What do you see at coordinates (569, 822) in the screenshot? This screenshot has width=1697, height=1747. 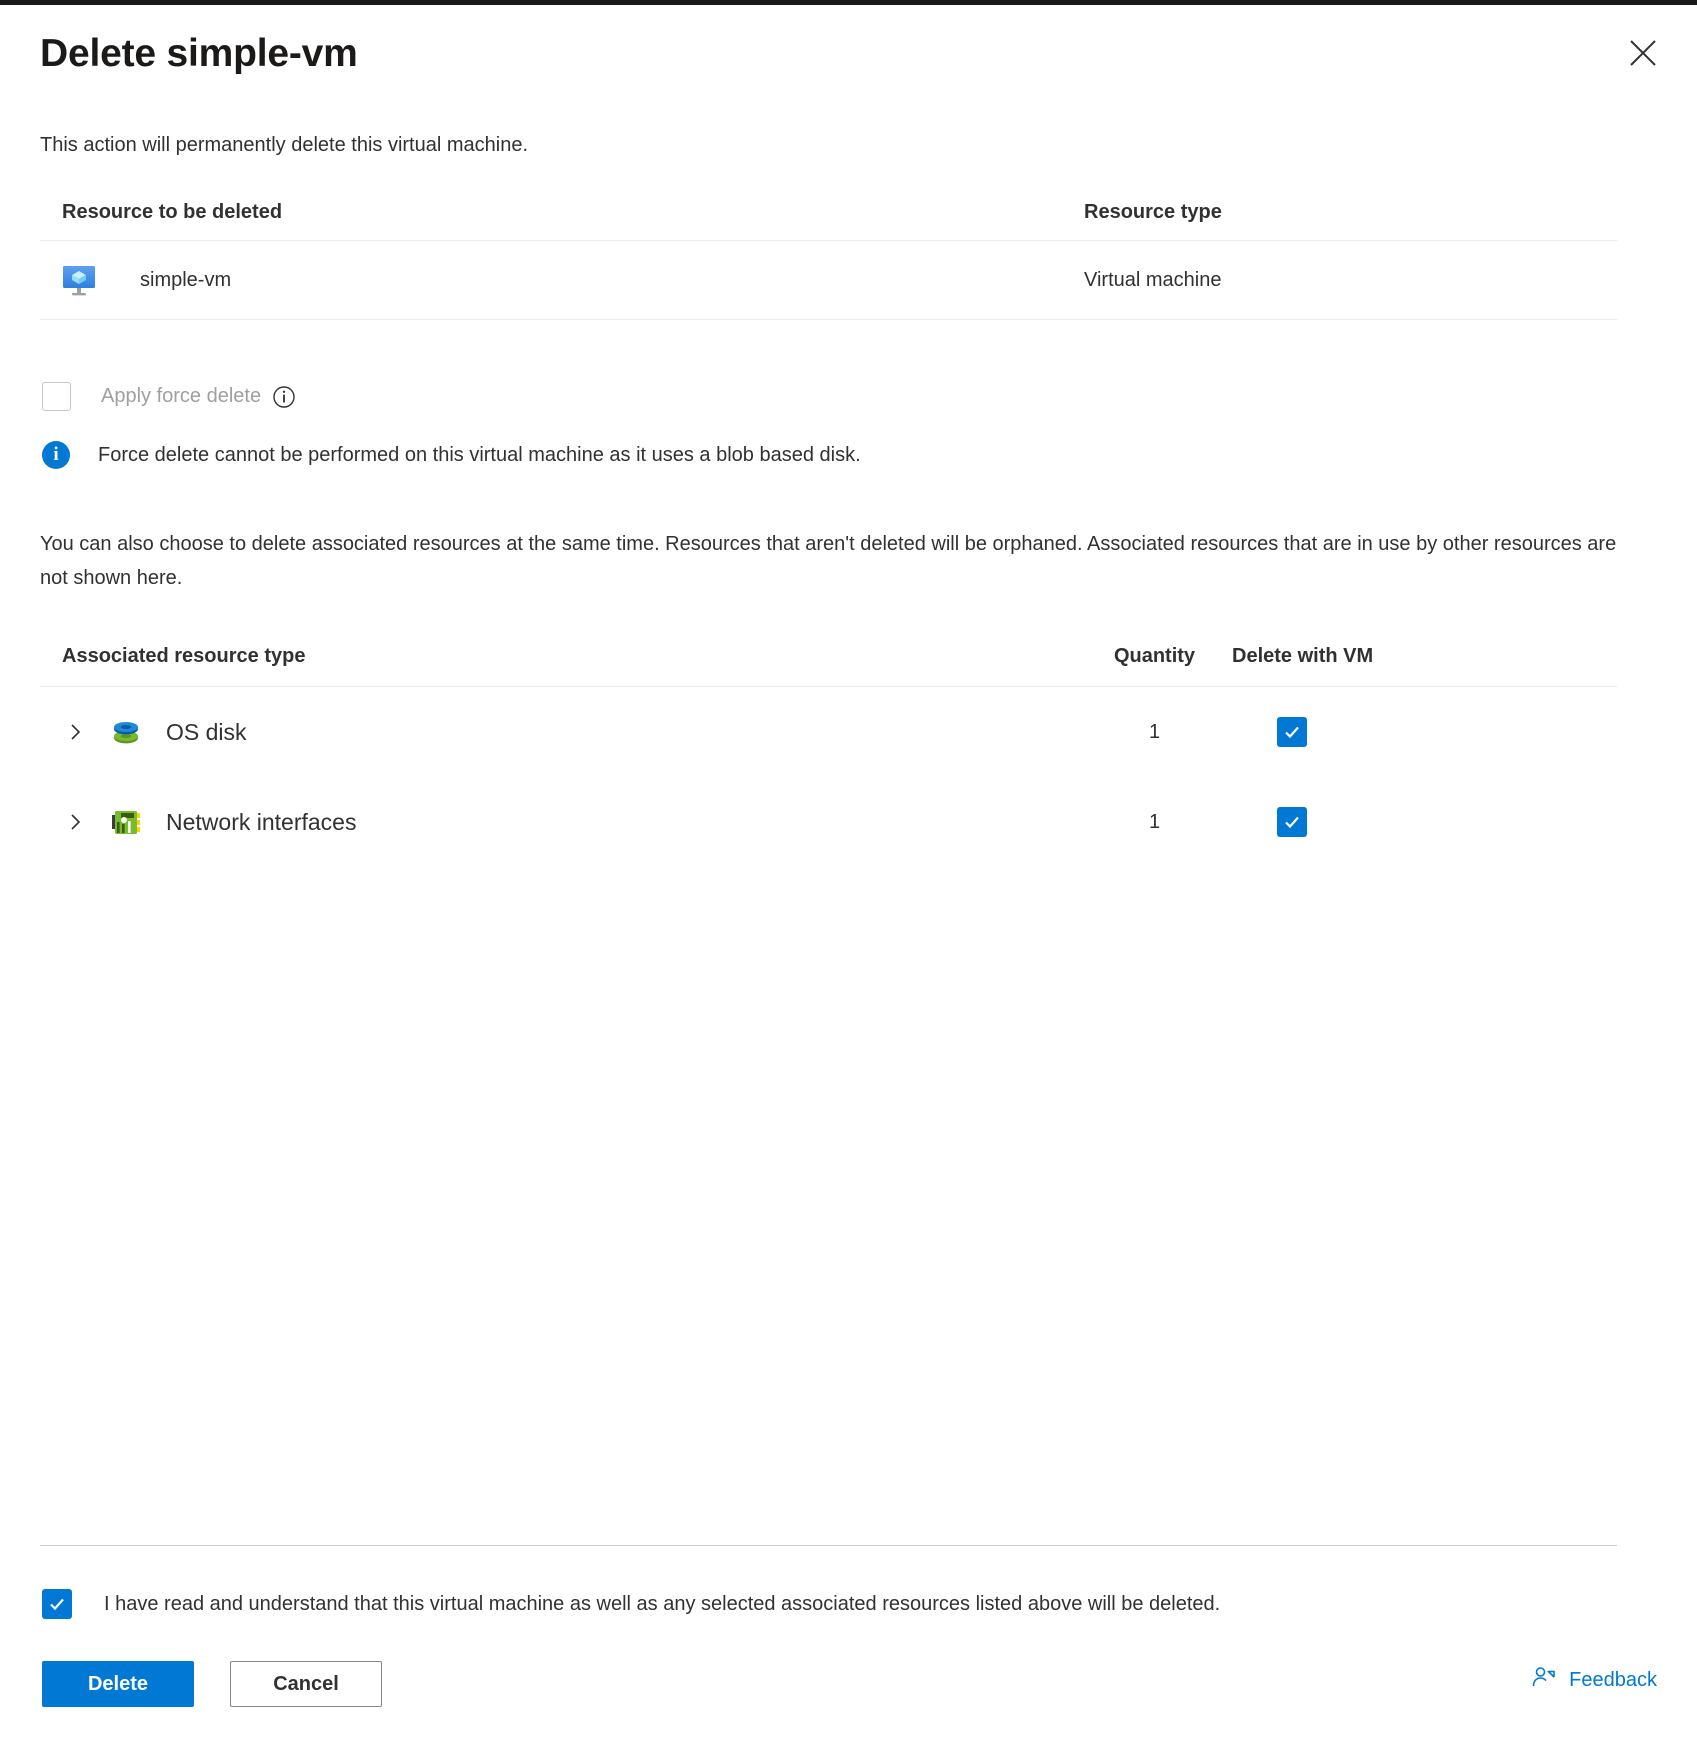 I see `associated-type-cell: Network interfaces` at bounding box center [569, 822].